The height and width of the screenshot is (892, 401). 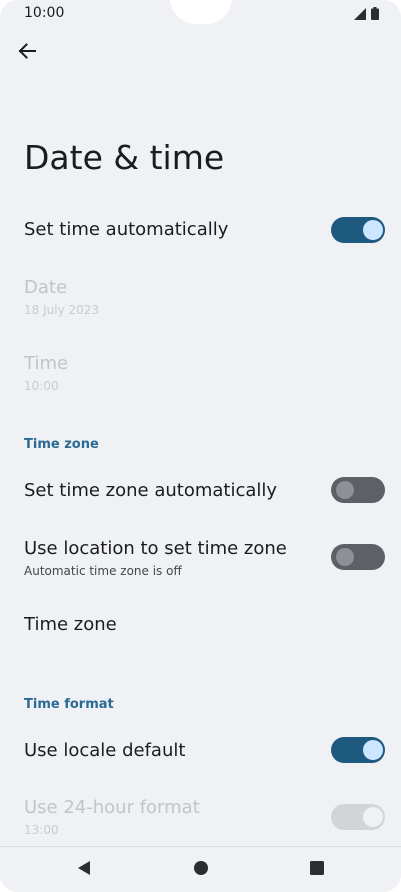 What do you see at coordinates (155, 548) in the screenshot?
I see `use-location-label: Use location to set time zone` at bounding box center [155, 548].